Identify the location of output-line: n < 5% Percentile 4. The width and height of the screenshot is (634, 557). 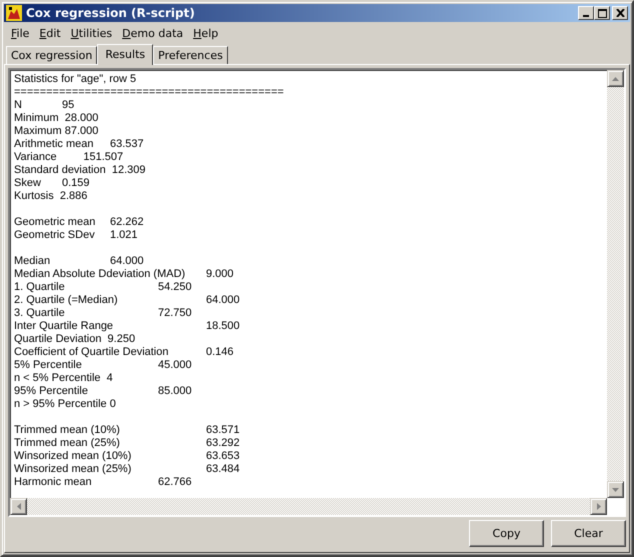
(63, 378).